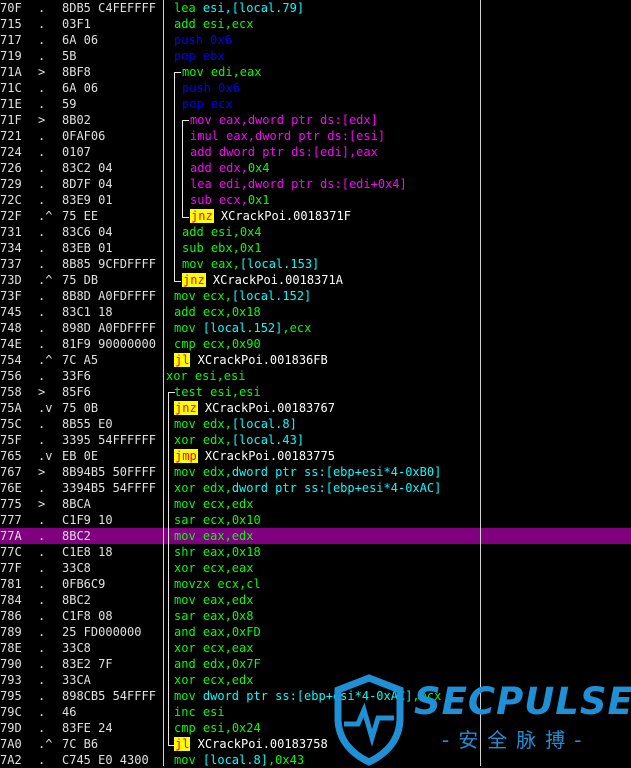 Image resolution: width=631 pixels, height=768 pixels. Describe the element at coordinates (11, 360) in the screenshot. I see `row-address: 754` at that location.